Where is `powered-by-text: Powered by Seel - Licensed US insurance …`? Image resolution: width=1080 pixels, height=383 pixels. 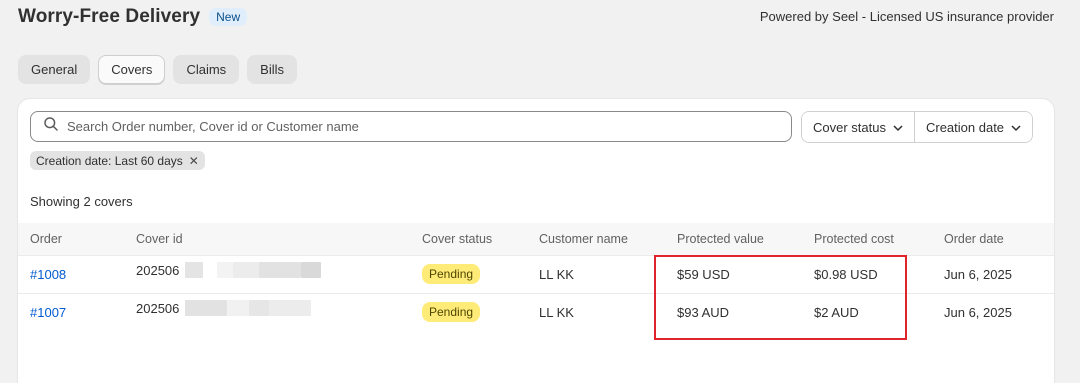 powered-by-text: Powered by Seel - Licensed US insurance … is located at coordinates (906, 16).